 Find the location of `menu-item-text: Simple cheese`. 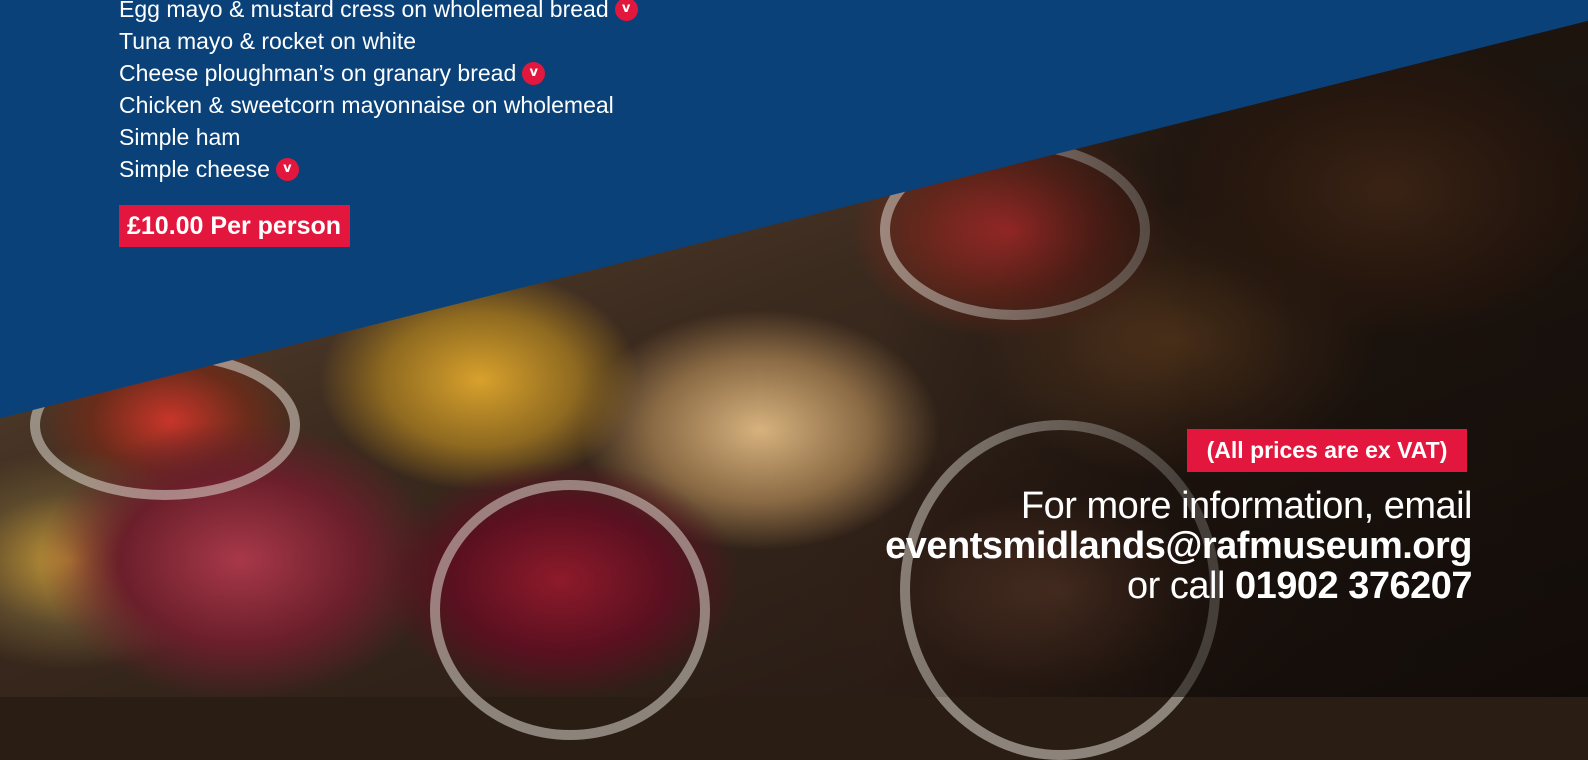

menu-item-text: Simple cheese is located at coordinates (194, 169).